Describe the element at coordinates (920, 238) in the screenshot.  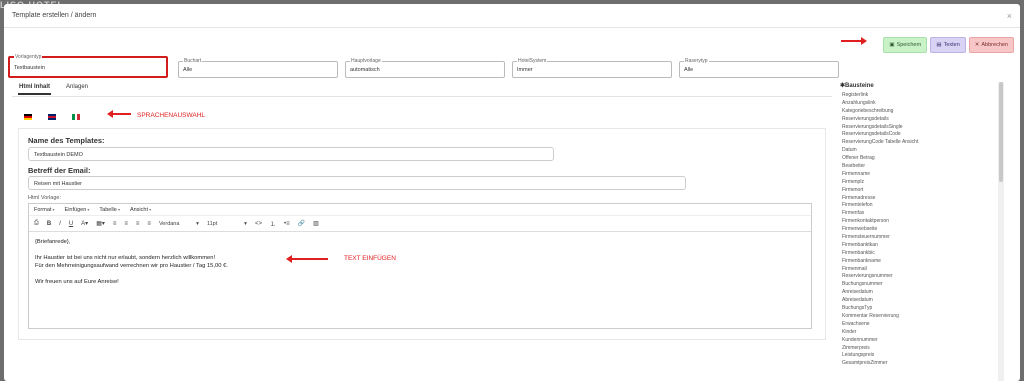
I see `sidebar-item: Firmensteuernummer` at that location.